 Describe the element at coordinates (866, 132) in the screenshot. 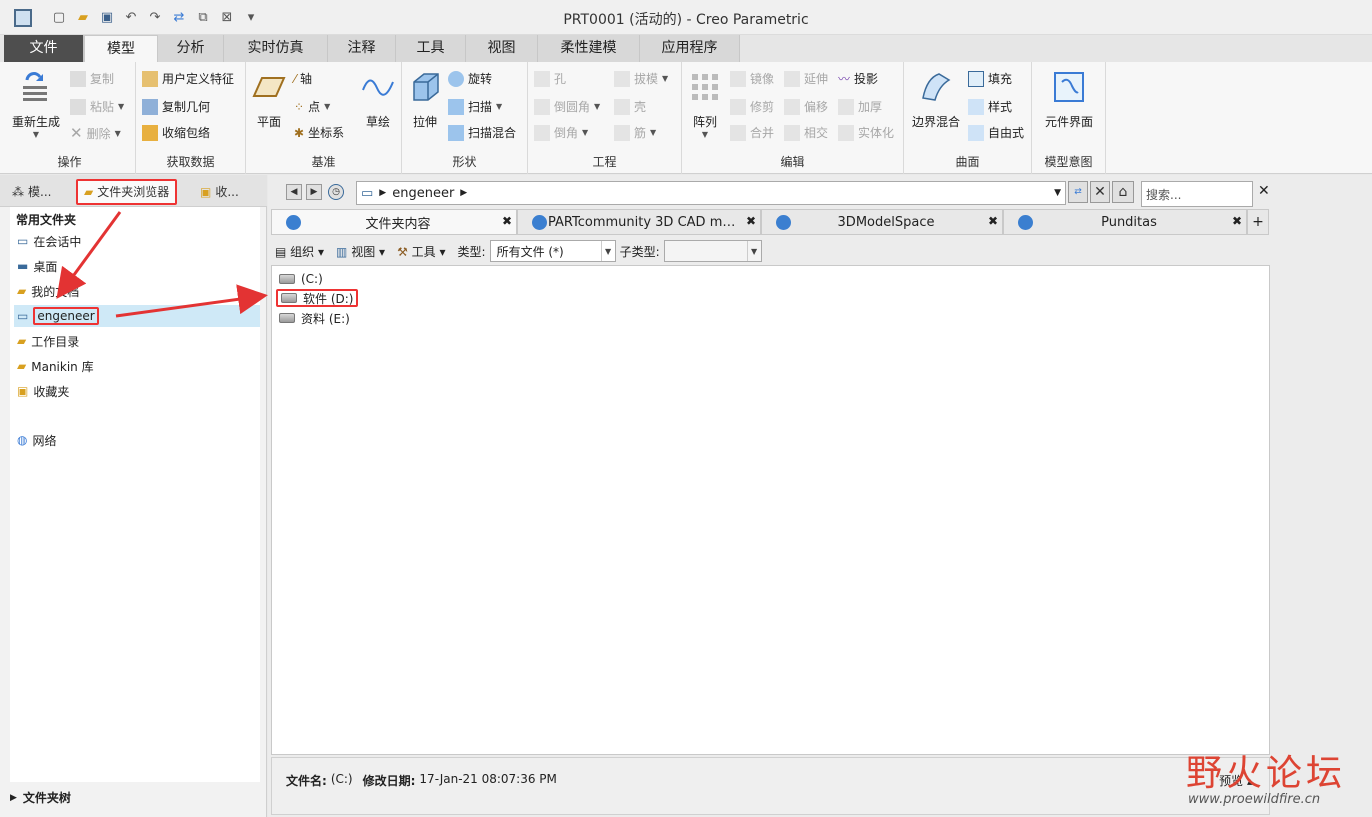

I see `solidify-button: 实体化` at that location.